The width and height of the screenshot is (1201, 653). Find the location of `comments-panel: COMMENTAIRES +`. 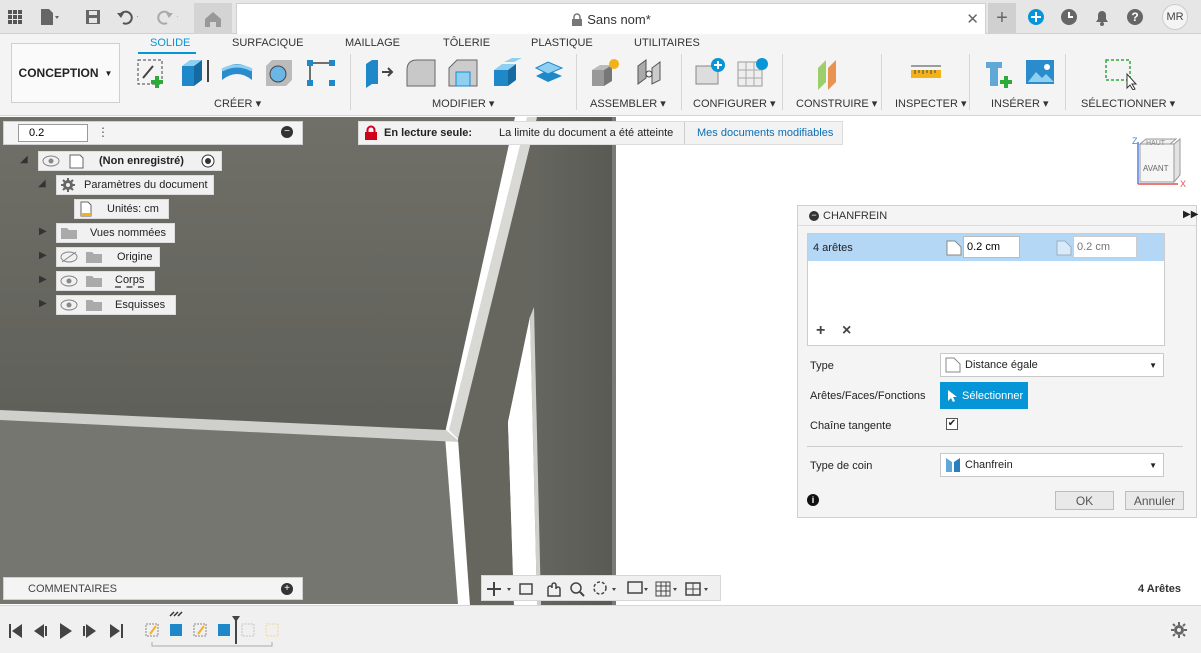

comments-panel: COMMENTAIRES + is located at coordinates (153, 588).